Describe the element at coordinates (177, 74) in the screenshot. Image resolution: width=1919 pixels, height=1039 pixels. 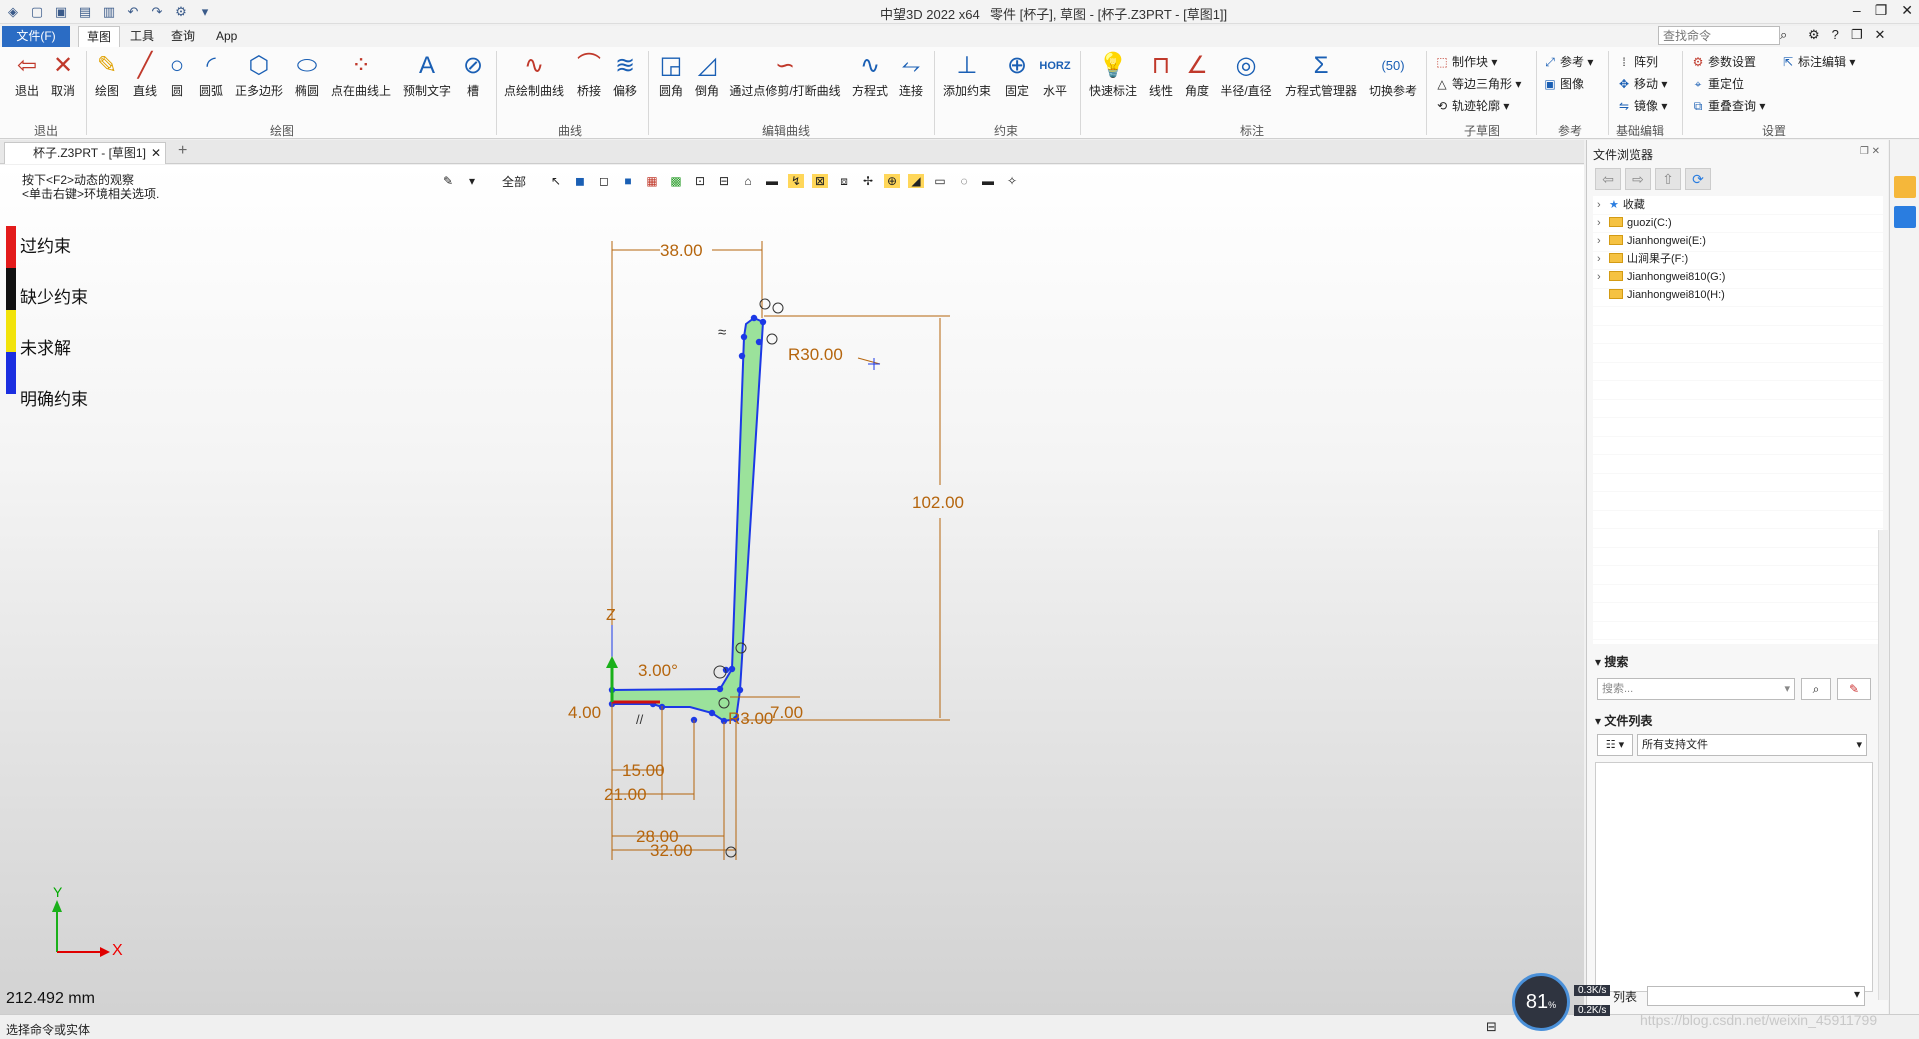
I see `circle-button: ○ 圆` at that location.